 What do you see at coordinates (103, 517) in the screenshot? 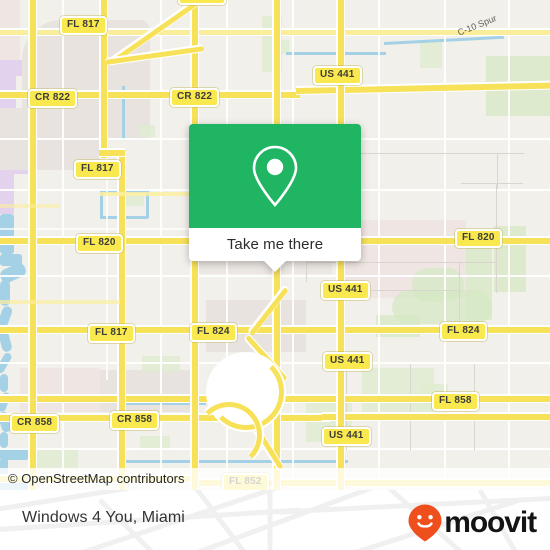
I see `place-name: Windows 4 You, Miami` at bounding box center [103, 517].